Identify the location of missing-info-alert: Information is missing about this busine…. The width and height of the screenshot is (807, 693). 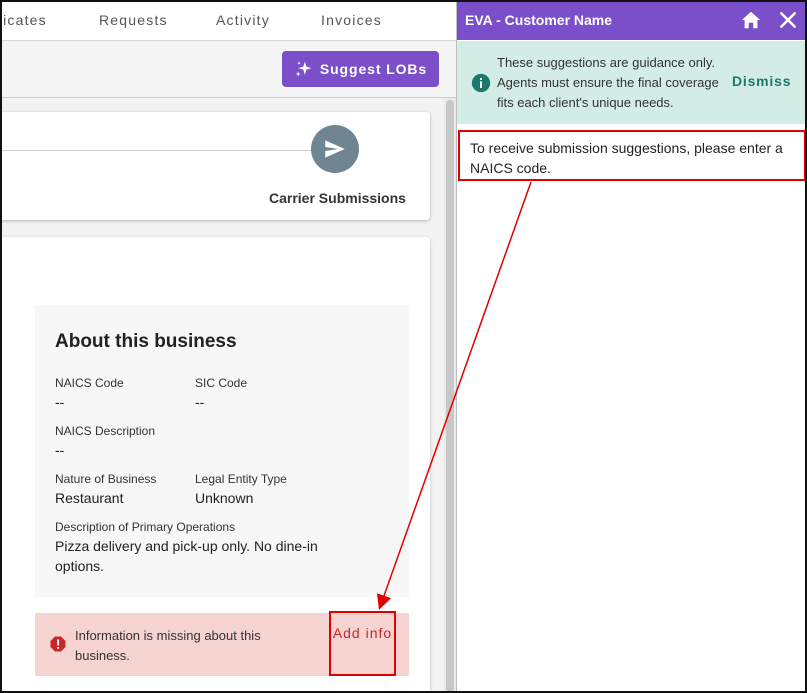
(222, 643).